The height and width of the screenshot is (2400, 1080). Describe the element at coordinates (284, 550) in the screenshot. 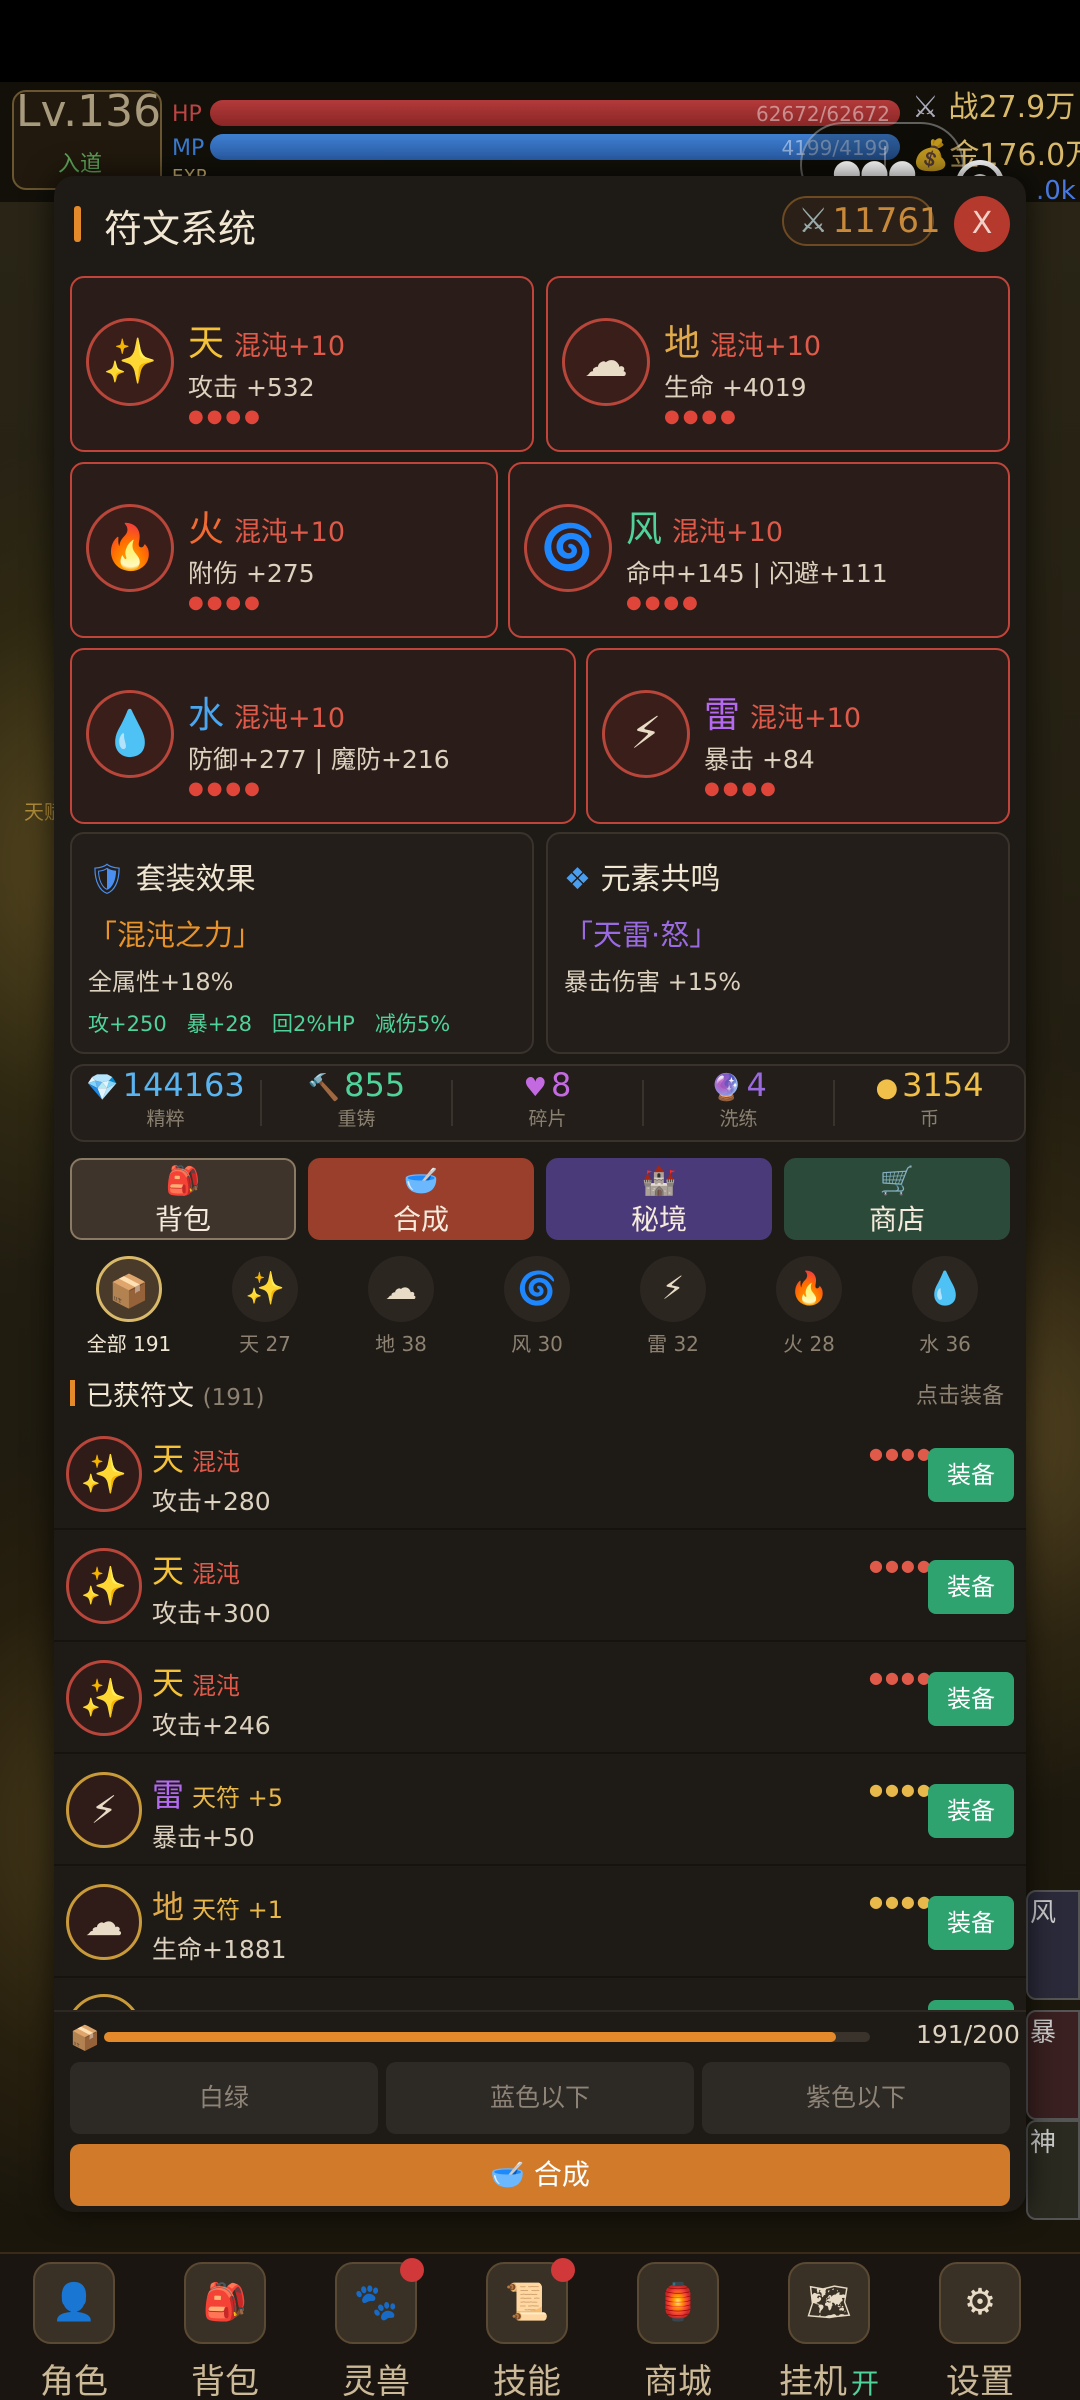

I see `rune-slot-2: 🔥 火混沌+10 附伤 +275 ●●●●` at that location.